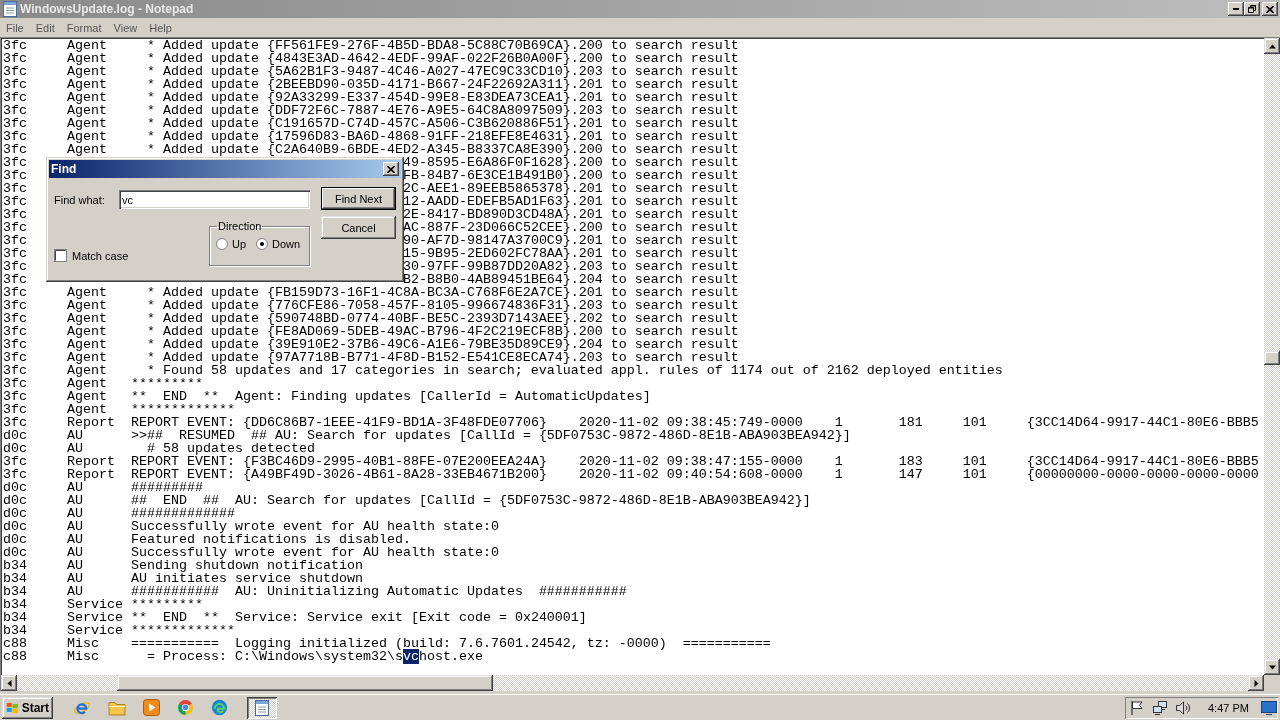 The width and height of the screenshot is (1280, 720). I want to click on menu-item: Format, so click(84, 27).